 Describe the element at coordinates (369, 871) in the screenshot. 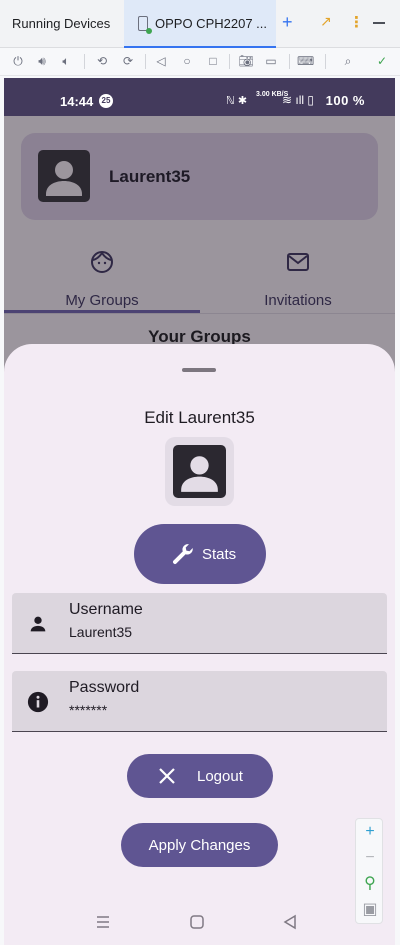

I see `zoom-controls: + − ⚲ ▣` at that location.